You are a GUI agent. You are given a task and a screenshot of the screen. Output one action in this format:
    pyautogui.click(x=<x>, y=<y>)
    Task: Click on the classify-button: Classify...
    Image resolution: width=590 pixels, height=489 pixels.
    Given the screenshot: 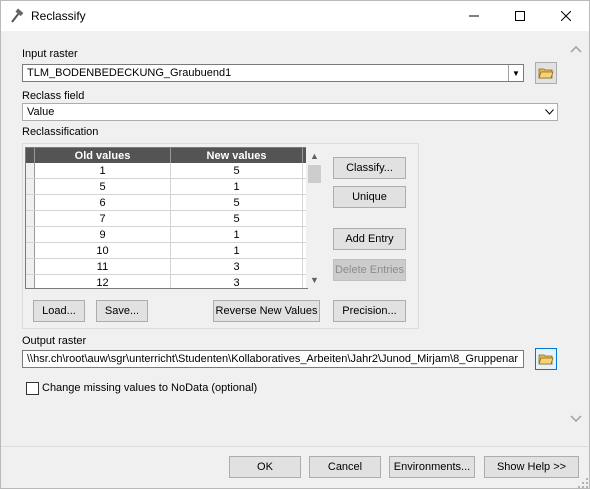 What is the action you would take?
    pyautogui.click(x=369, y=168)
    